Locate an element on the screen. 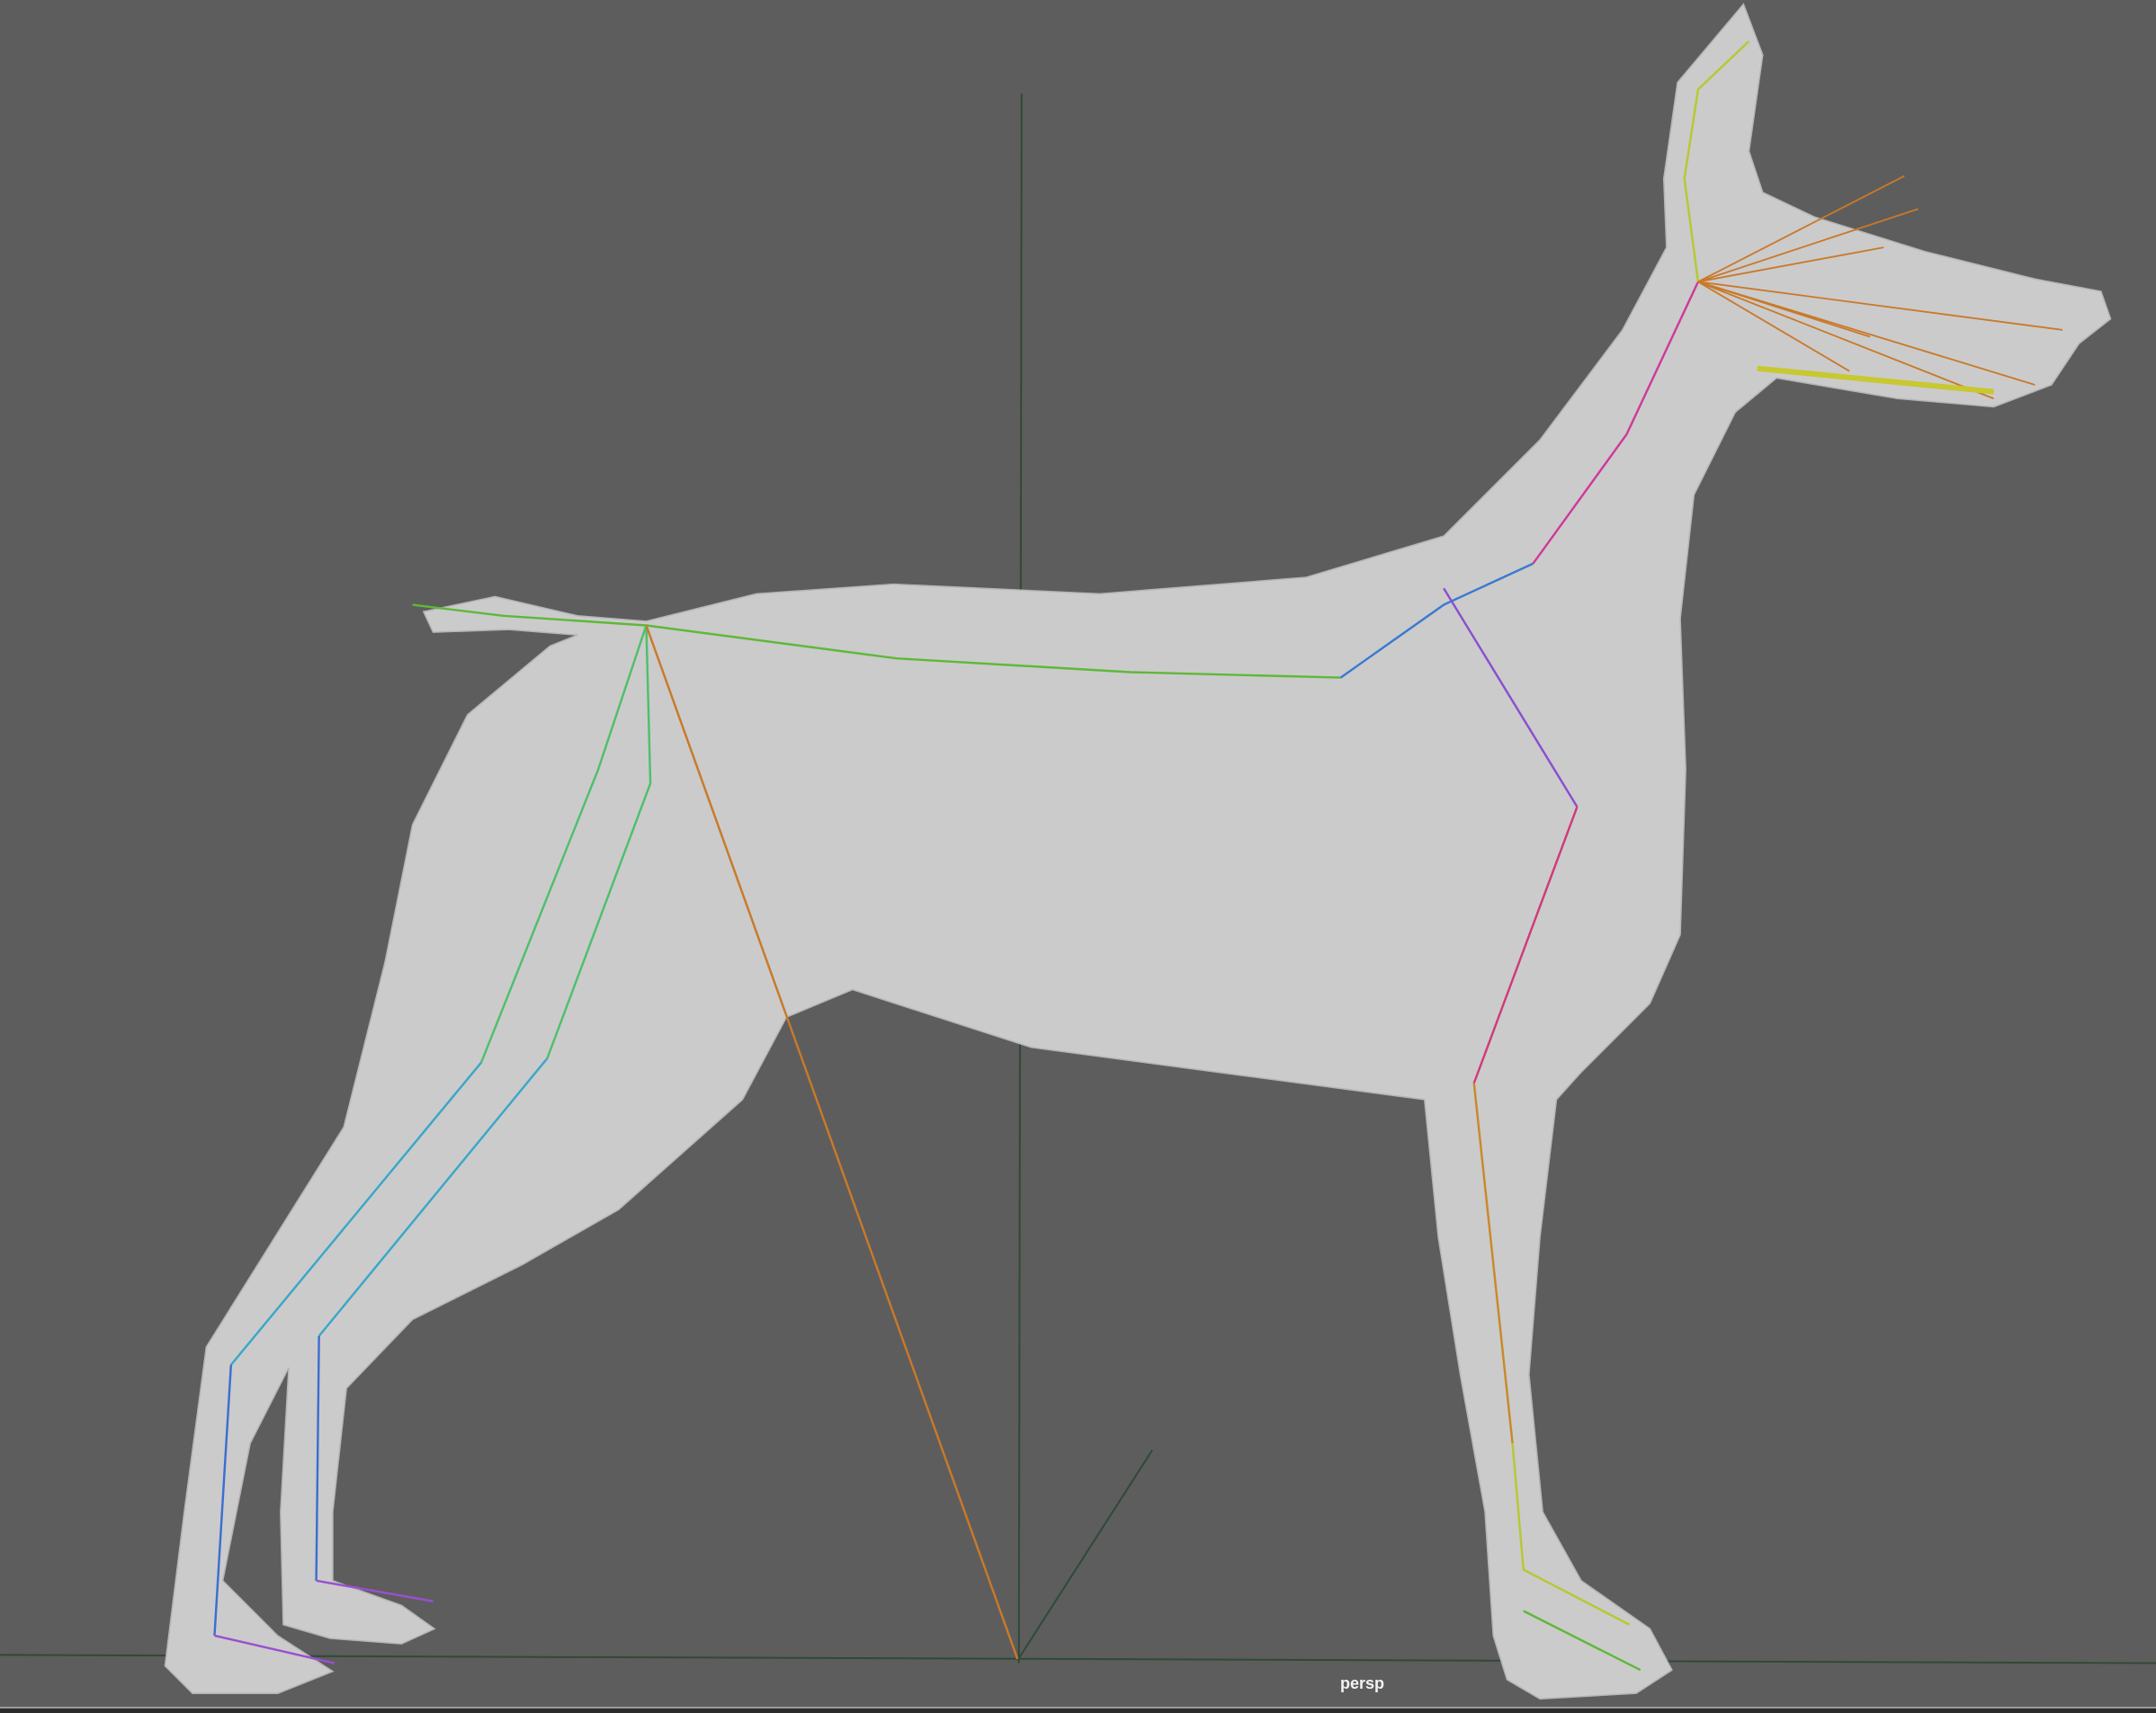 This screenshot has height=1713, width=2156. viewport-bottom-border is located at coordinates (1078, 1710).